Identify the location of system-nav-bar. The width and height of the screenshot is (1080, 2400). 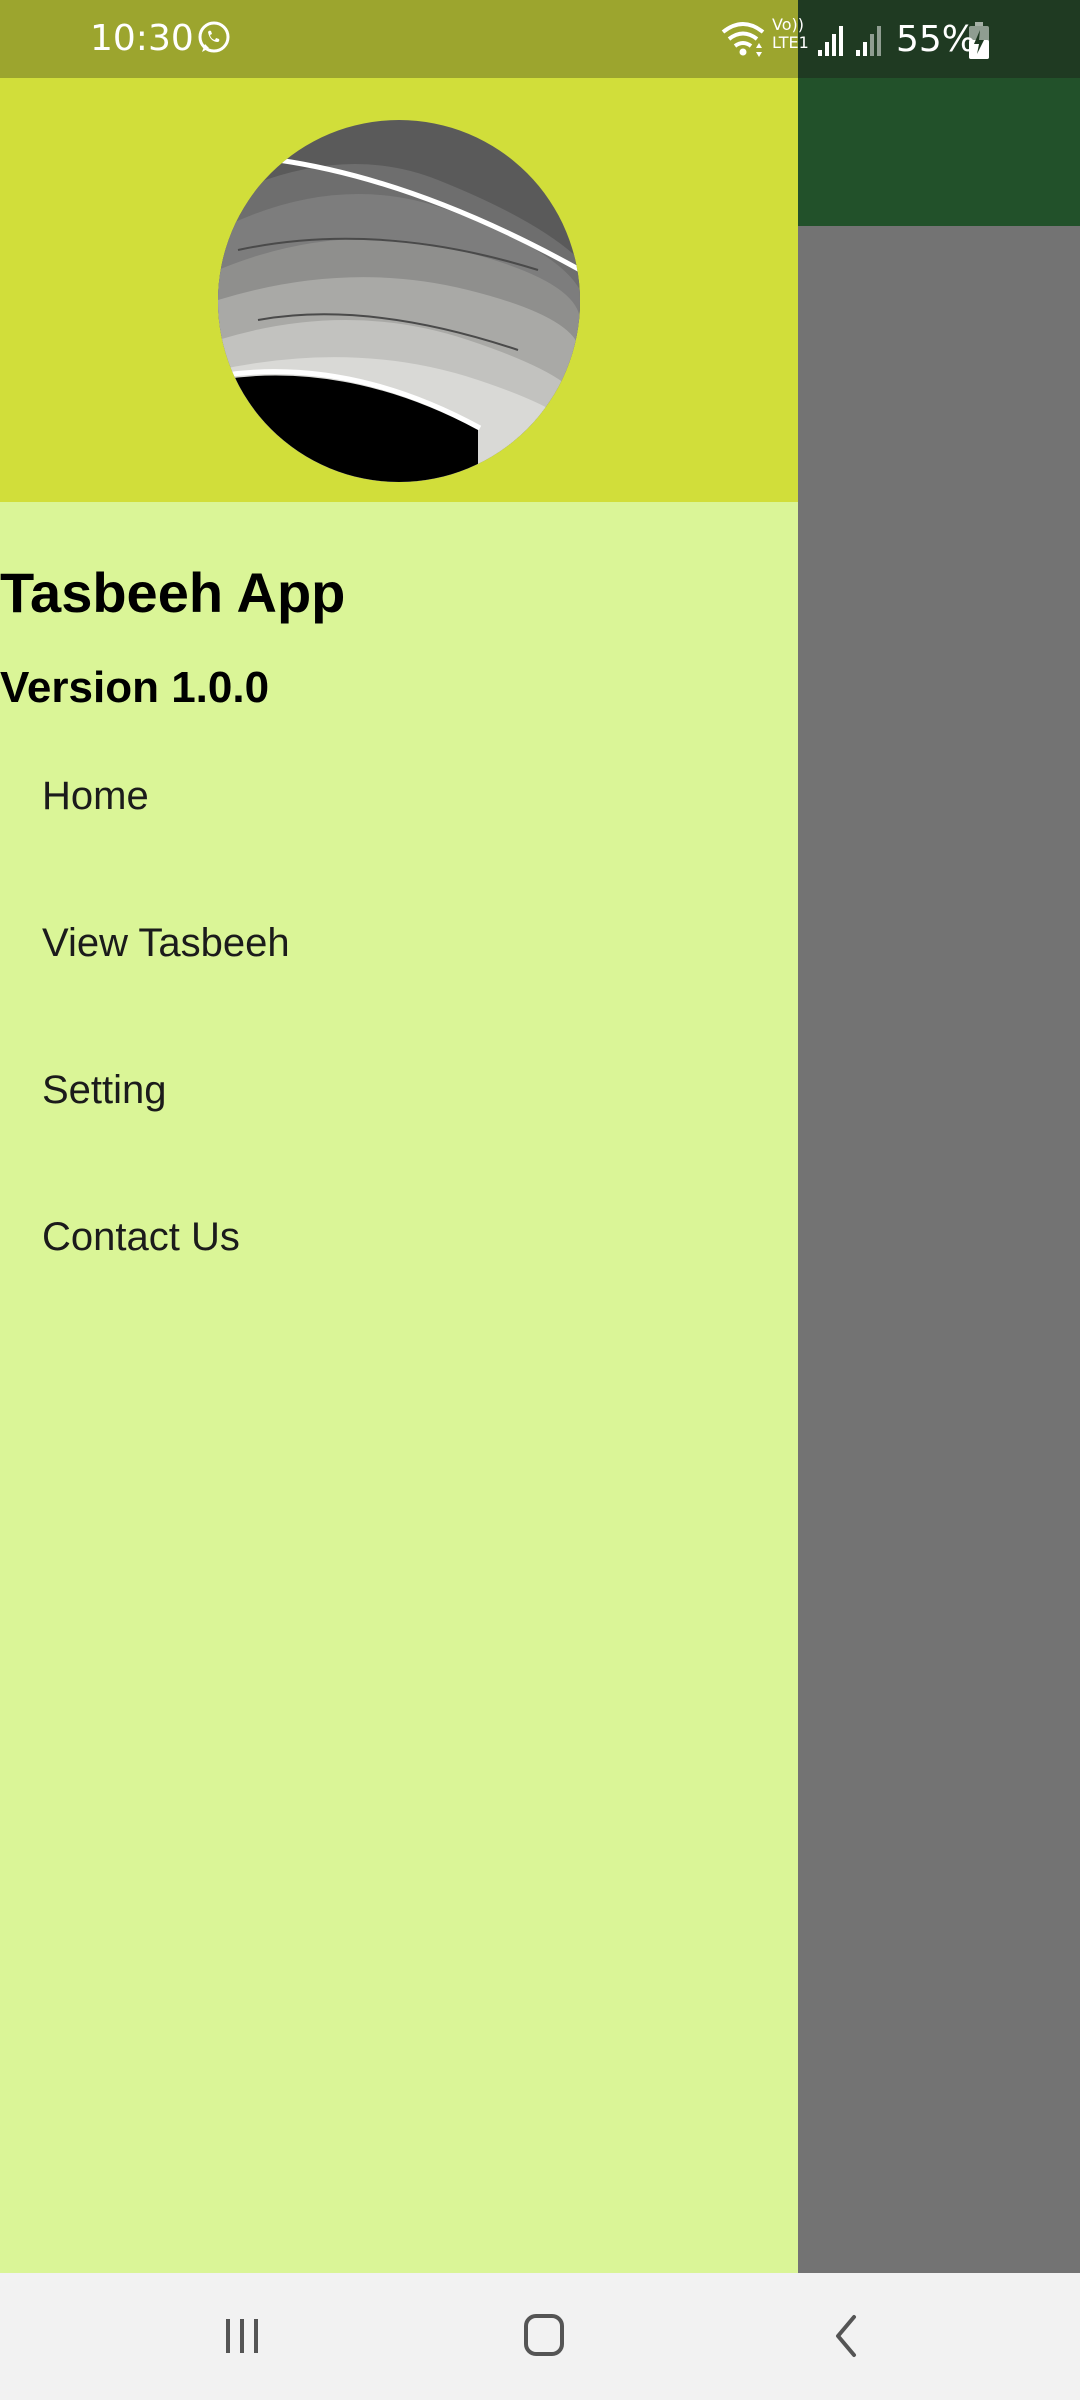
(540, 2336).